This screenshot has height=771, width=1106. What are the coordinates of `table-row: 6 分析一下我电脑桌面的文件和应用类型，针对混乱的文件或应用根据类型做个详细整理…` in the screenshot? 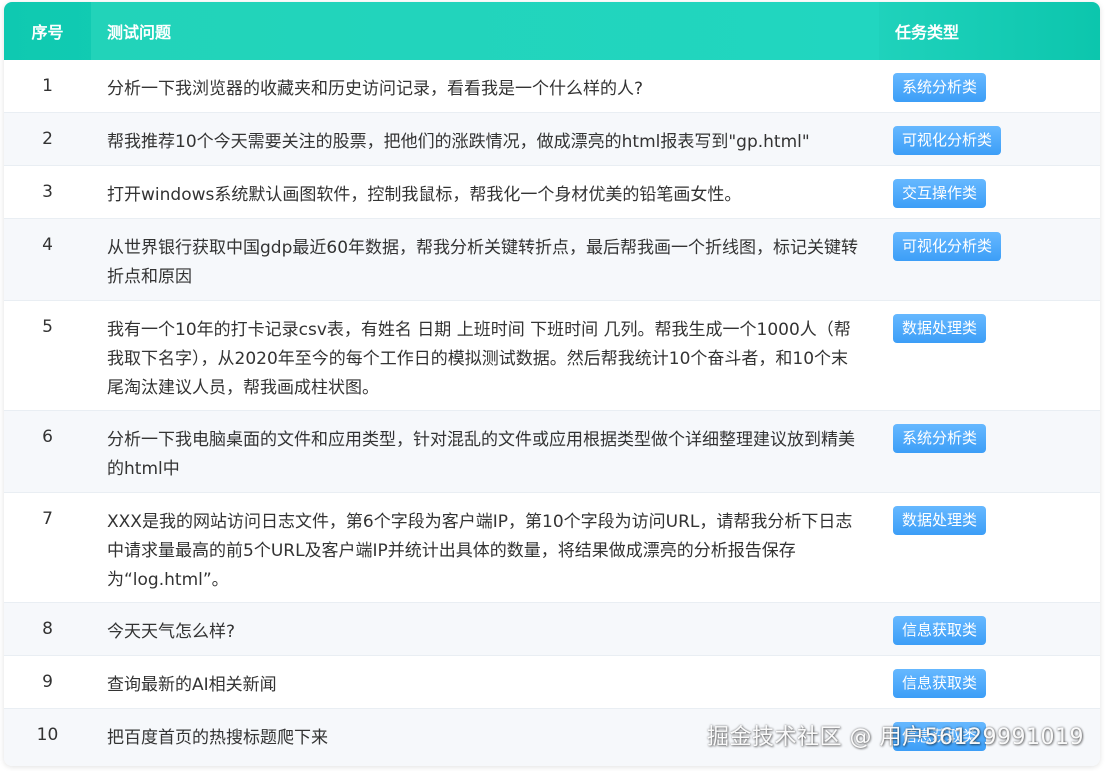 It's located at (552, 452).